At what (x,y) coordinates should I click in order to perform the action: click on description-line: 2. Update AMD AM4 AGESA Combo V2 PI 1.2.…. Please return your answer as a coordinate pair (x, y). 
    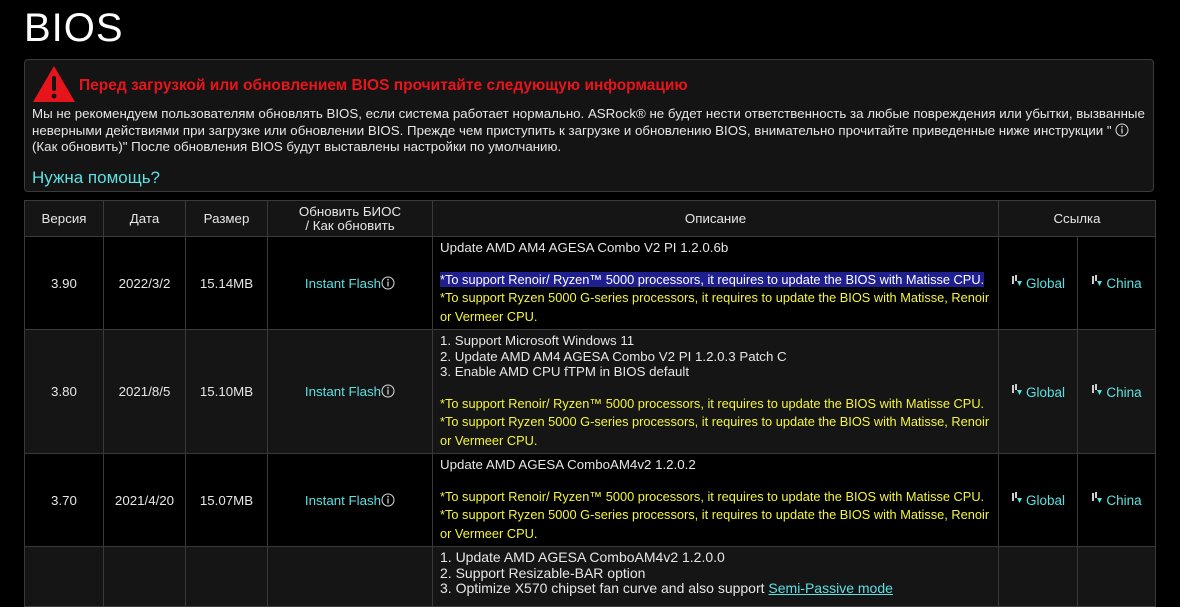
    Looking at the image, I should click on (613, 356).